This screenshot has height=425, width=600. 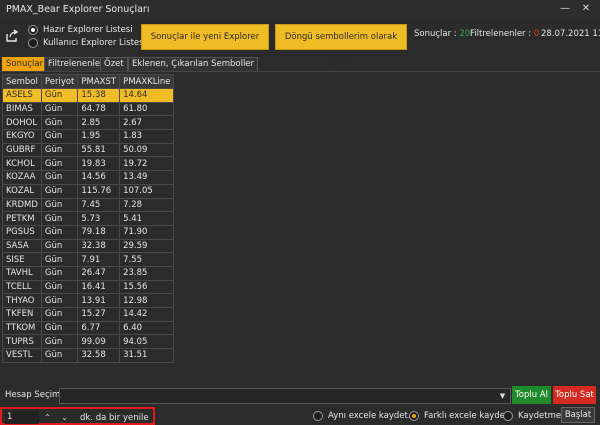 I want to click on close-icon: ✕, so click(x=586, y=9).